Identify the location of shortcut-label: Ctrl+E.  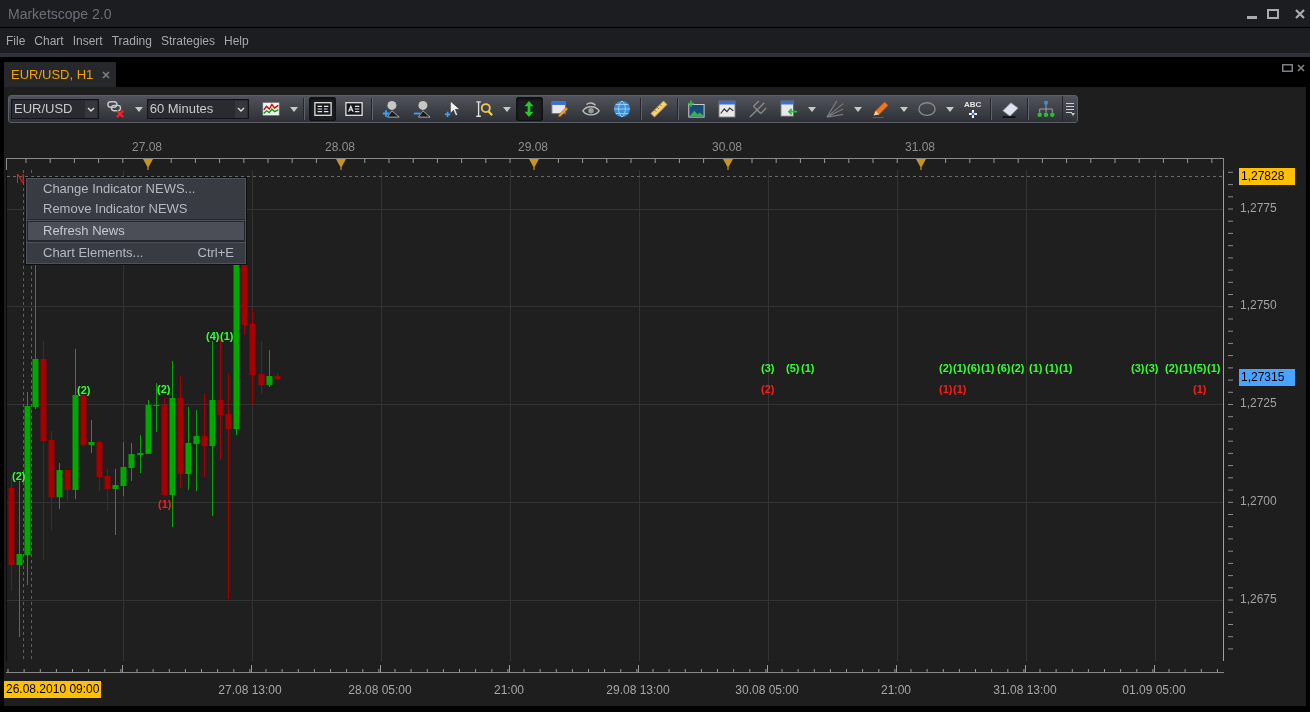
(215, 253).